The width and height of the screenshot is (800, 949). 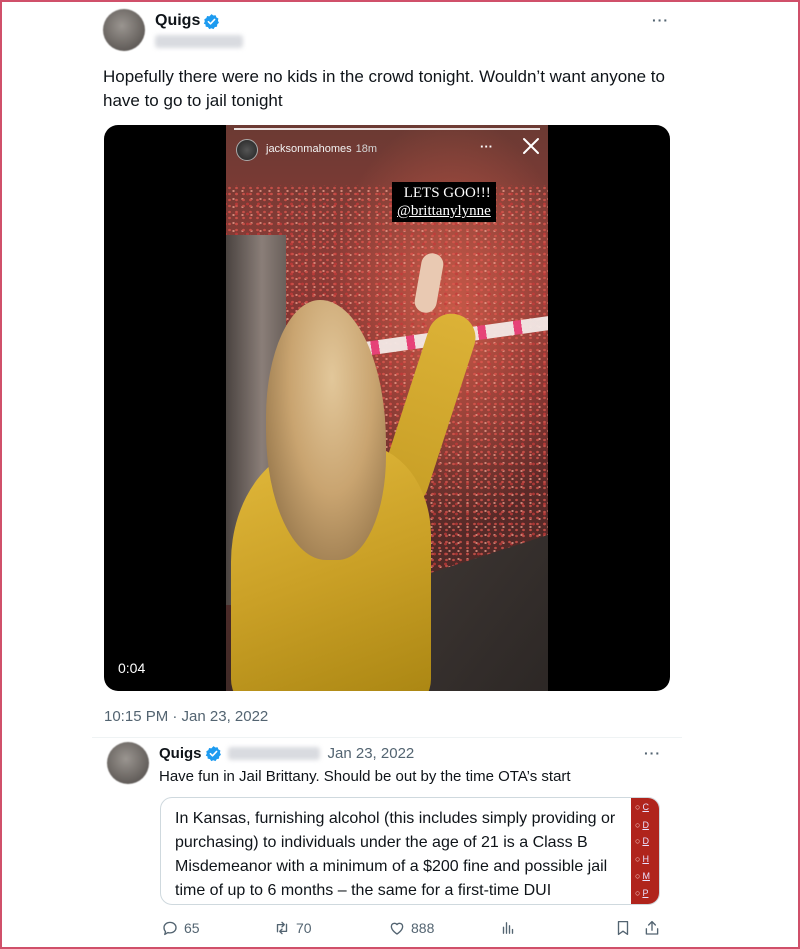 I want to click on retweet-button: 70, so click(x=292, y=928).